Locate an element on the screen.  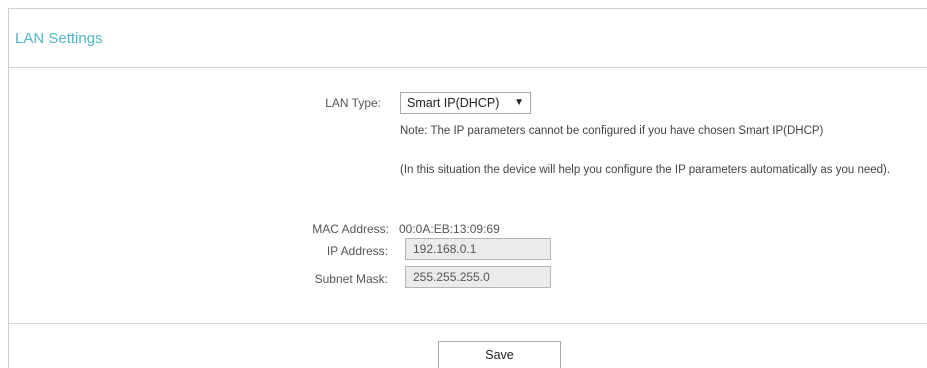
lan-type-select: Smart IP(DHCP) ▼ is located at coordinates (465, 103).